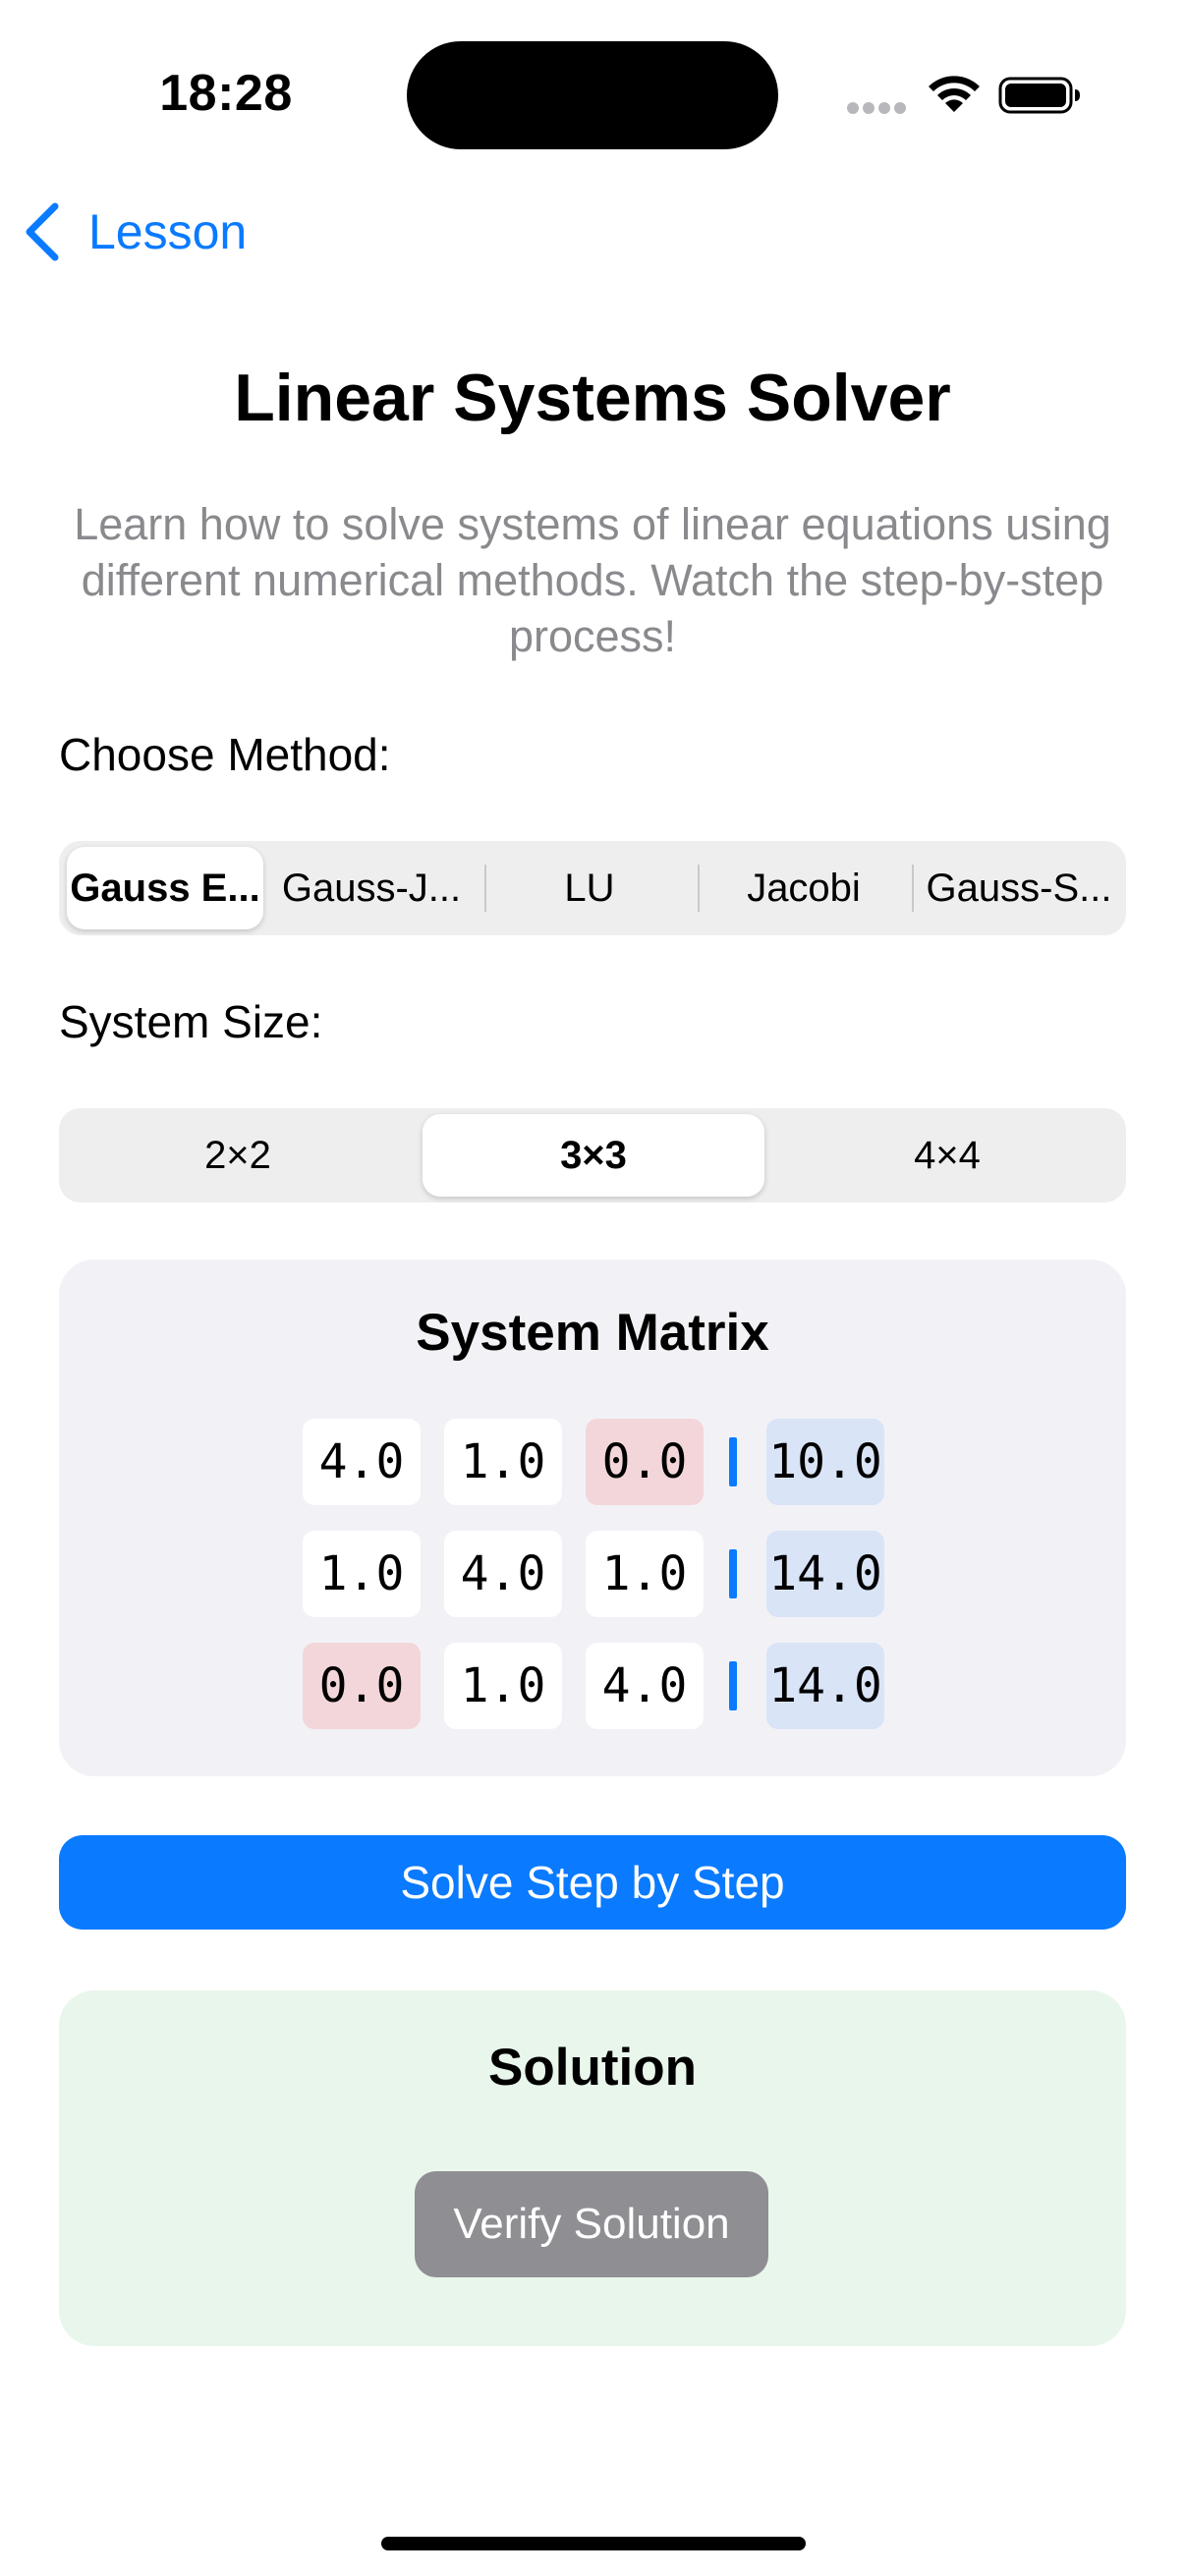 The image size is (1185, 2576). What do you see at coordinates (645, 1462) in the screenshot?
I see `matrix-cell-r1c3: 0.0` at bounding box center [645, 1462].